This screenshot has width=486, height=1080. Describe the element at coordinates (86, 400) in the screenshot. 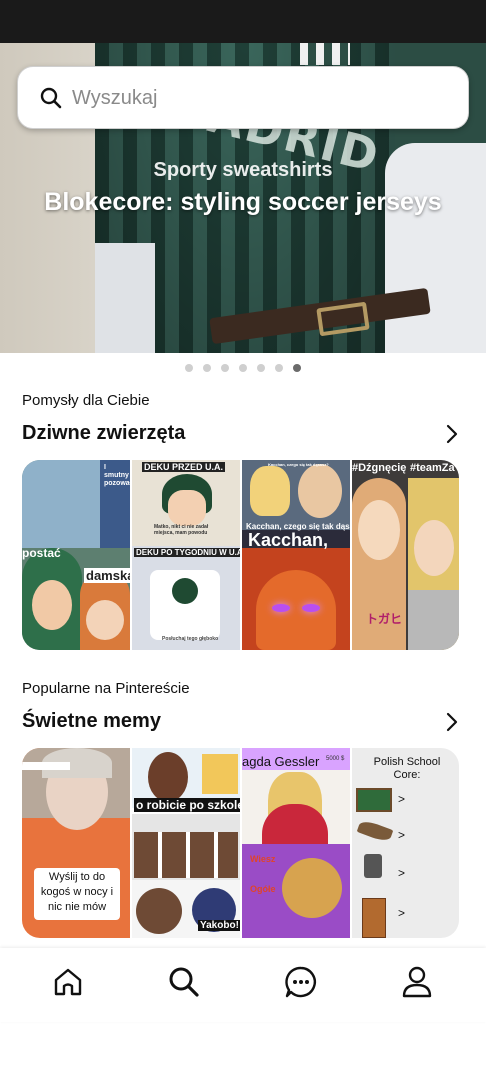

I see `section-caption: Pomysły dla Ciebie` at that location.